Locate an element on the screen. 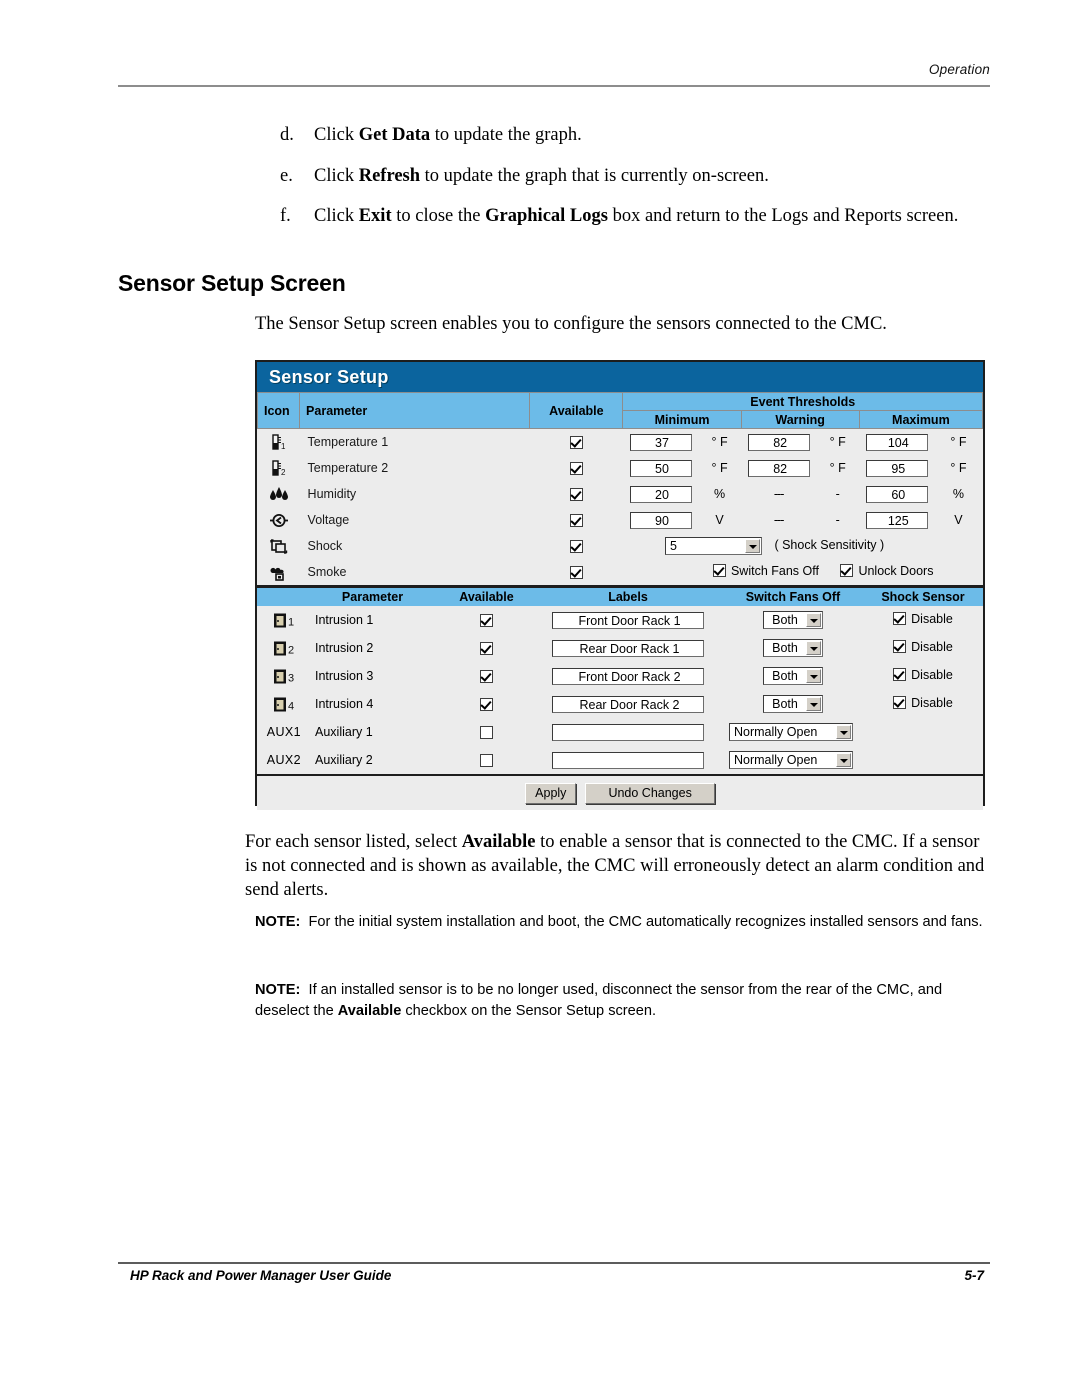 This screenshot has height=1397, width=1080. minimum-input: 50 is located at coordinates (660, 468).